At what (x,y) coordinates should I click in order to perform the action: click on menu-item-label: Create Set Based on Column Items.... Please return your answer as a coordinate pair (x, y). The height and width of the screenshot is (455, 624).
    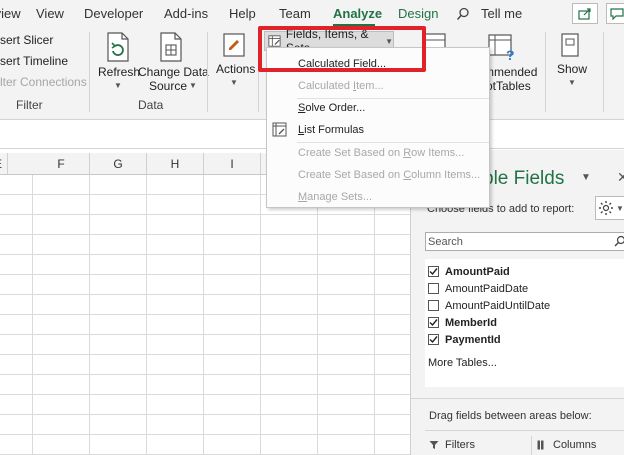
    Looking at the image, I should click on (389, 175).